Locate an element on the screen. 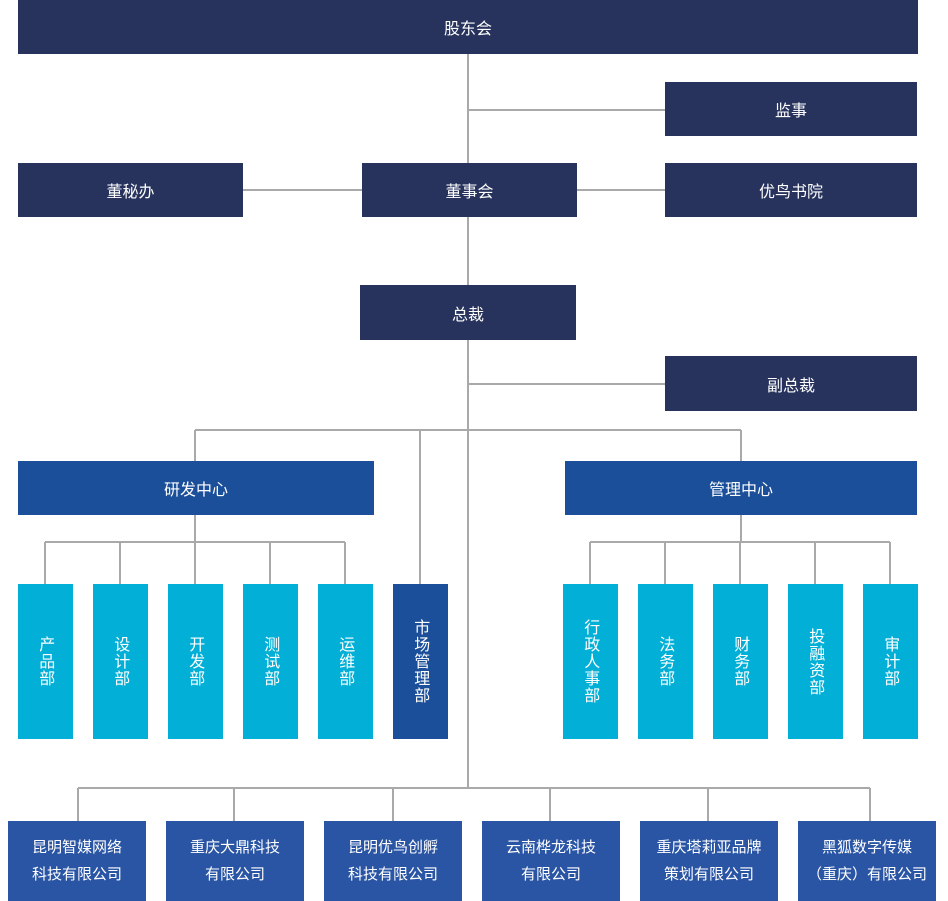 The width and height of the screenshot is (948, 901). board-label: 董事会 is located at coordinates (469, 191).